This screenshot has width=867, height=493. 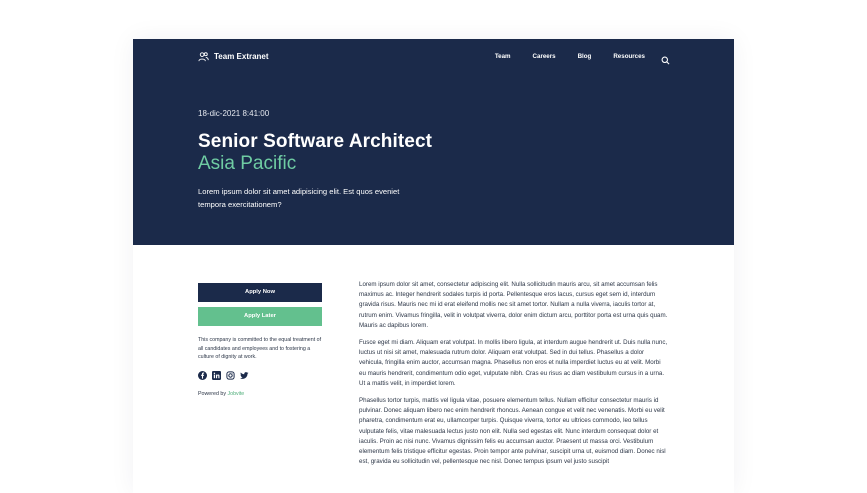 I want to click on powered-by-label: Powered by, so click(x=212, y=393).